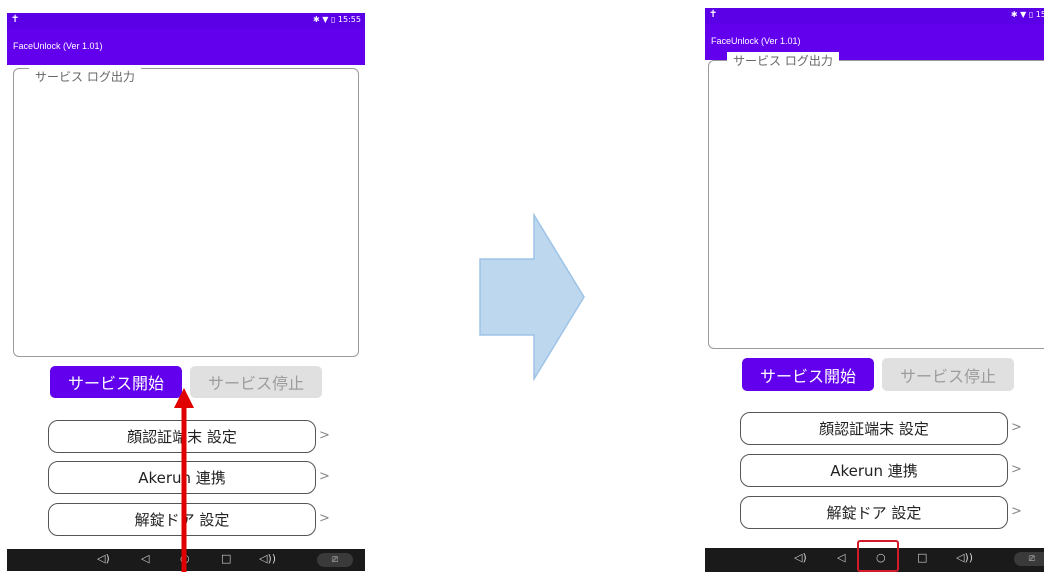 This screenshot has width=1044, height=572. What do you see at coordinates (186, 21) in the screenshot?
I see `status-bar: ✝ ✱ ▼ ▯ 15:55` at bounding box center [186, 21].